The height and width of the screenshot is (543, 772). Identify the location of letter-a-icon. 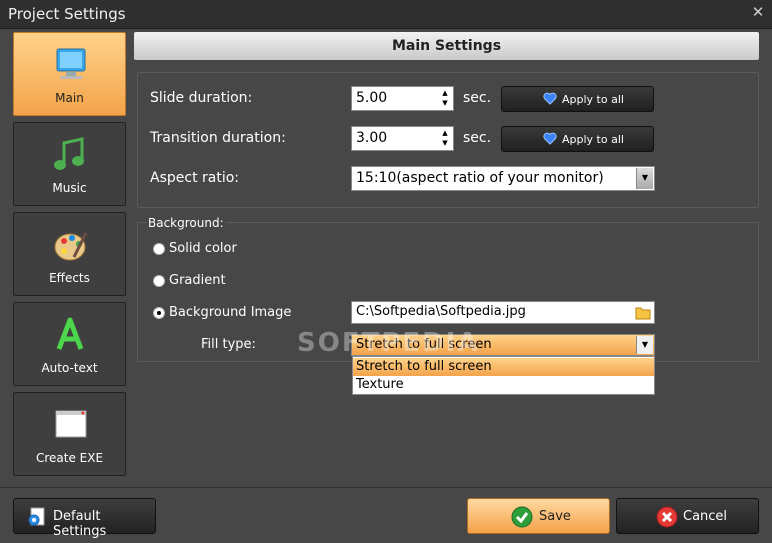
(70, 333).